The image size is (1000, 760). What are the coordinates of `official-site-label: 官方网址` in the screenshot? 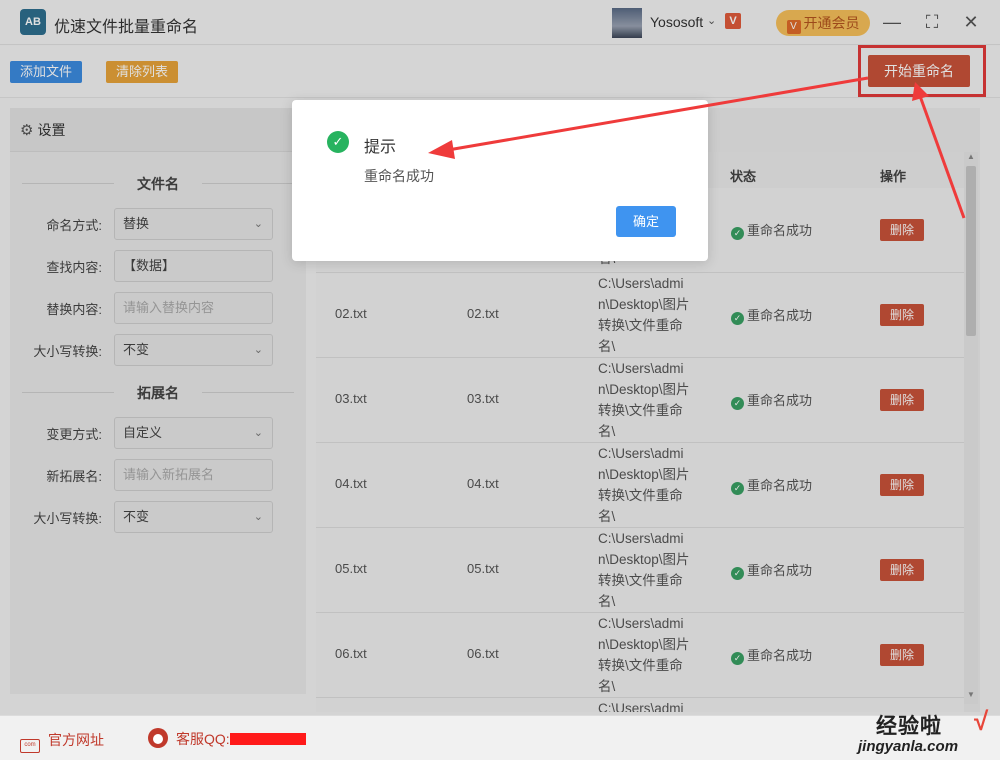 It's located at (76, 740).